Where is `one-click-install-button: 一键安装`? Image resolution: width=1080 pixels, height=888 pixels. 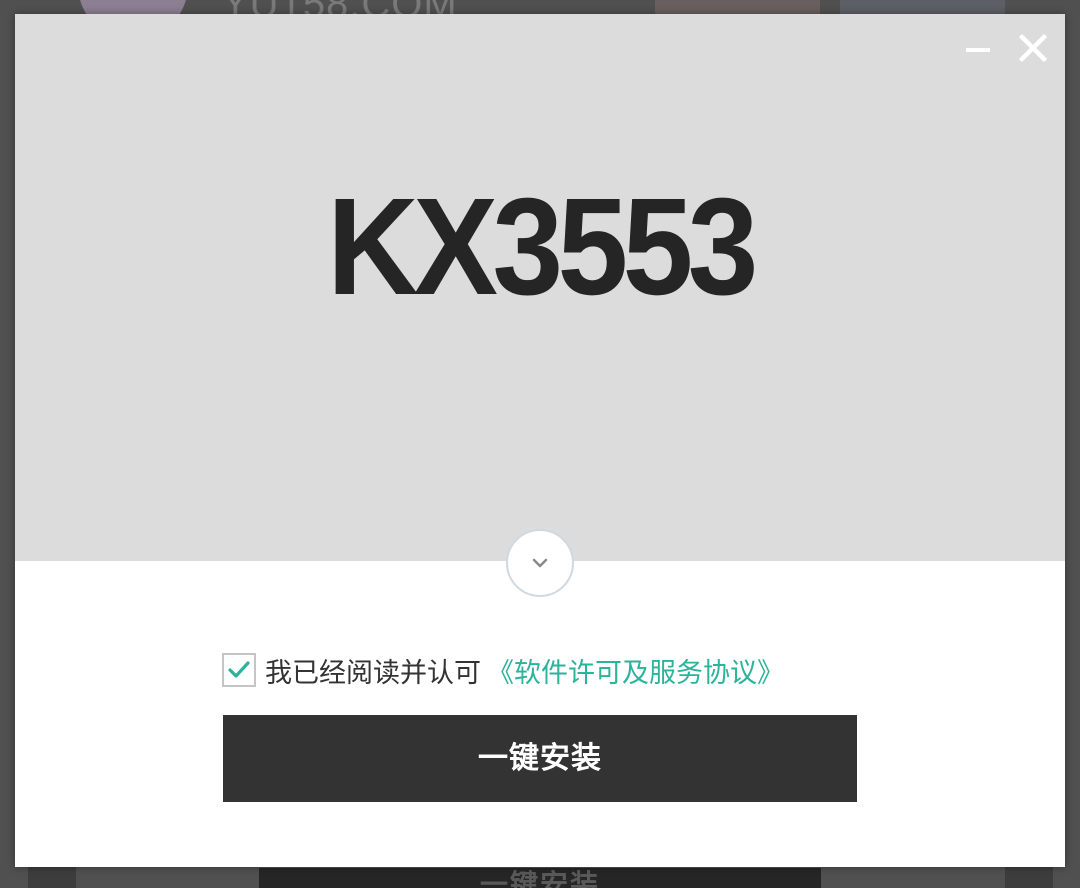 one-click-install-button: 一键安装 is located at coordinates (540, 758).